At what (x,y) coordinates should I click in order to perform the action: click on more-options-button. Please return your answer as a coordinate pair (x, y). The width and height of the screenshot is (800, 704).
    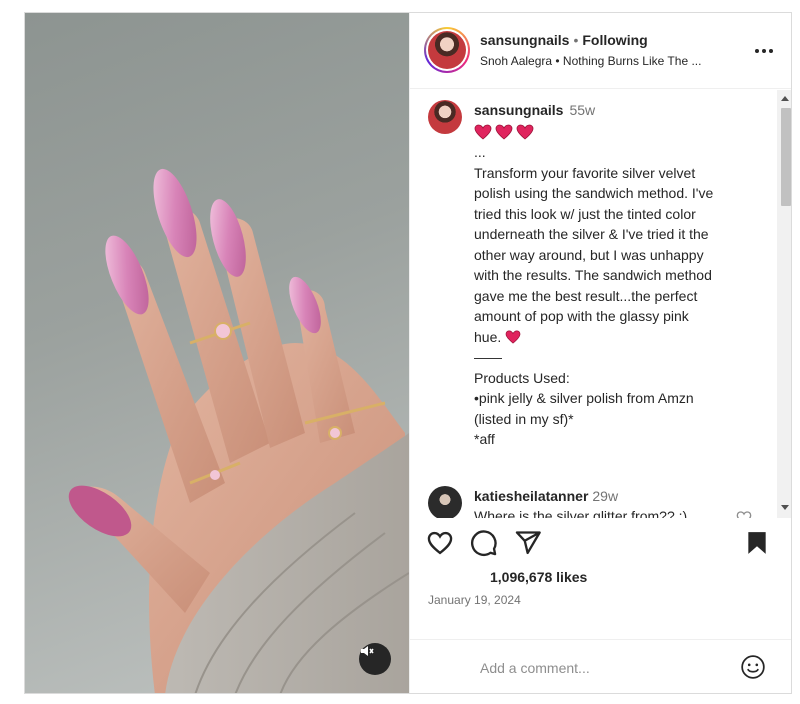
    Looking at the image, I should click on (764, 51).